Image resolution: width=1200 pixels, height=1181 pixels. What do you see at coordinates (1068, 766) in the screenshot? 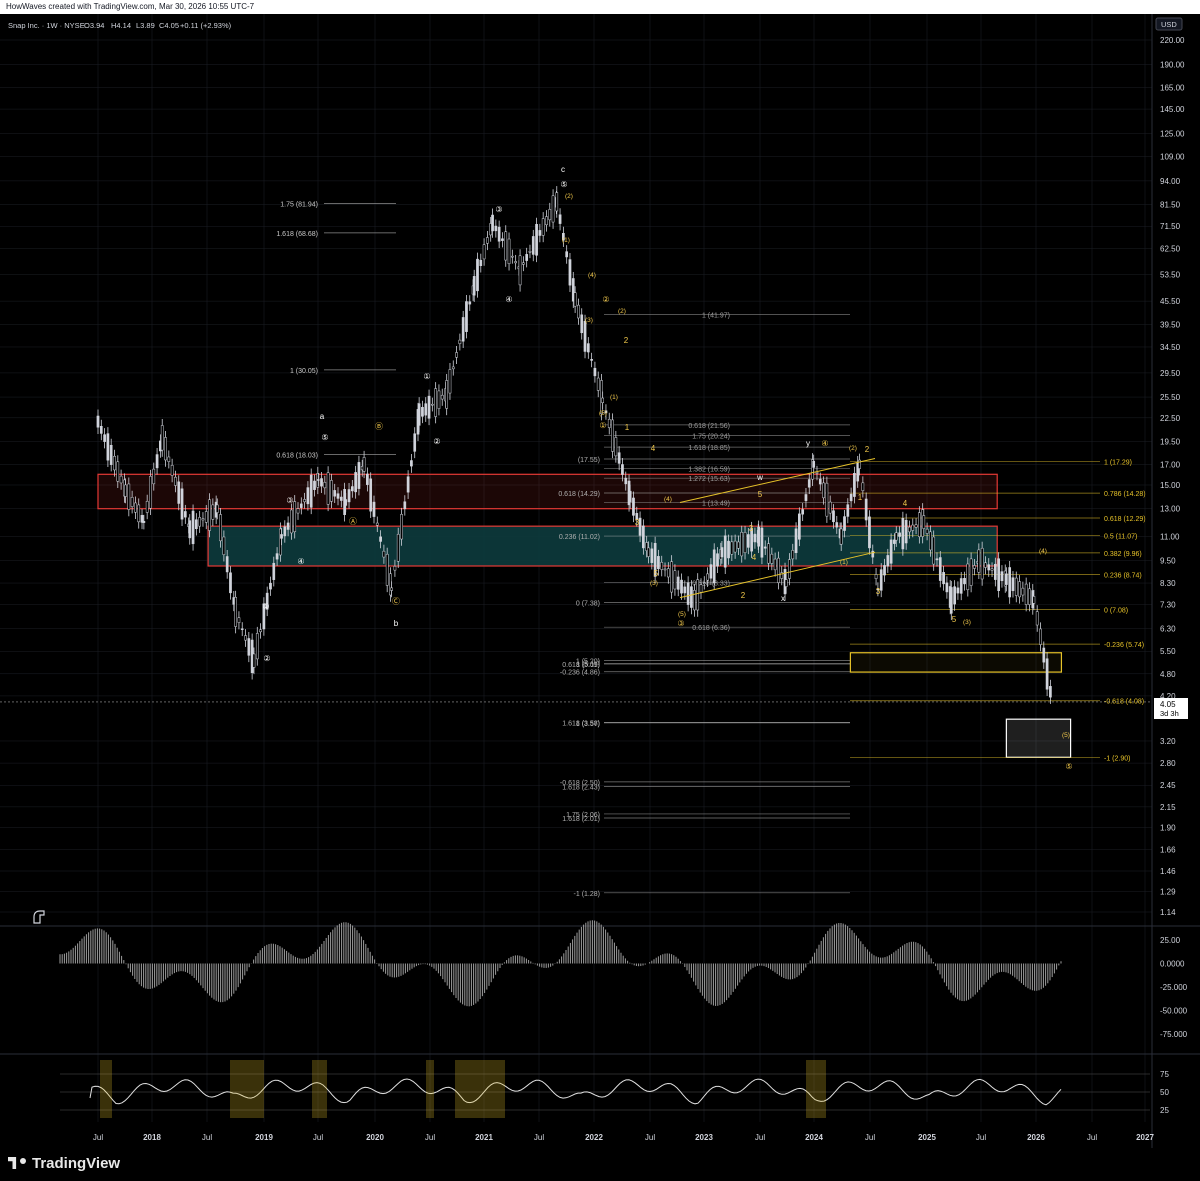
I see `wave-label: ⑤` at bounding box center [1068, 766].